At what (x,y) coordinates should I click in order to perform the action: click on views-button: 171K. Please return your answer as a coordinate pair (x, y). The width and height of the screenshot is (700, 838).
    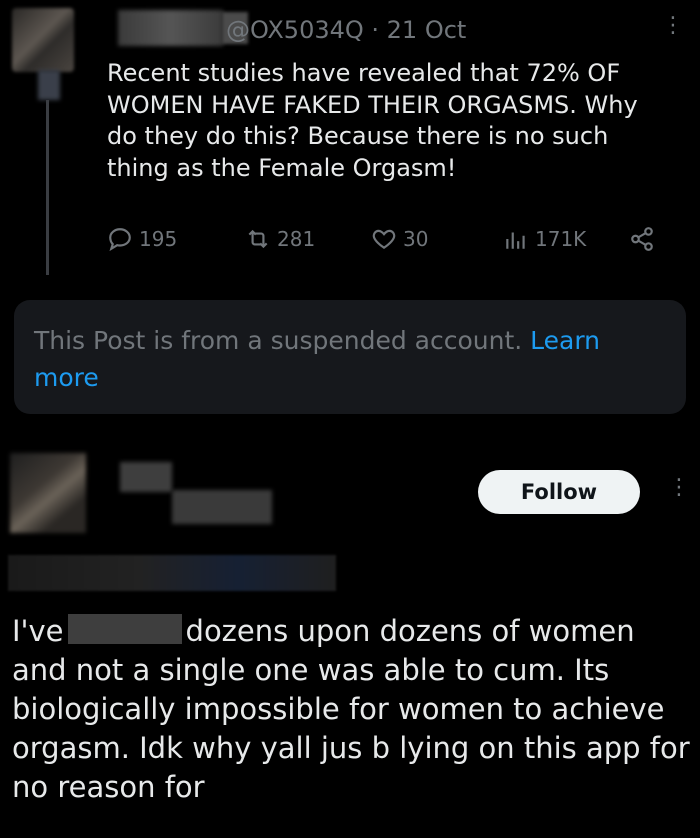
    Looking at the image, I should click on (544, 239).